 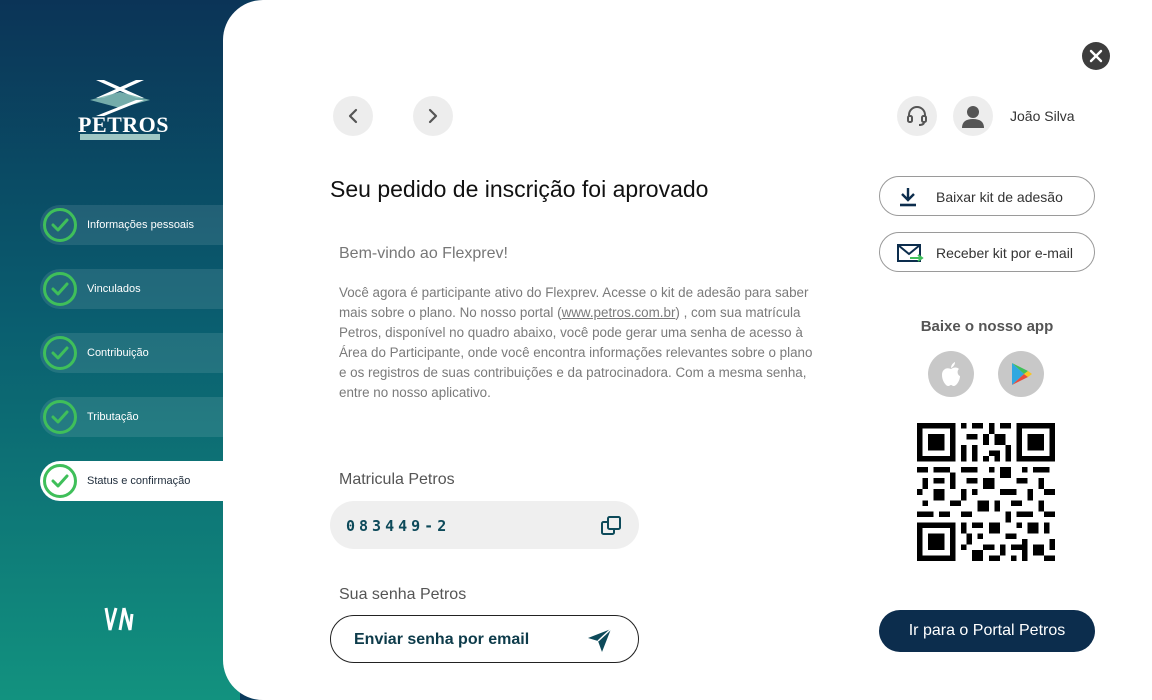 I want to click on download-icon, so click(x=908, y=199).